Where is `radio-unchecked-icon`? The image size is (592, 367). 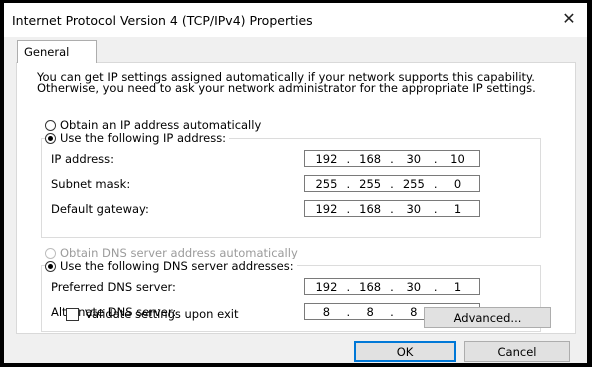 radio-unchecked-icon is located at coordinates (50, 125).